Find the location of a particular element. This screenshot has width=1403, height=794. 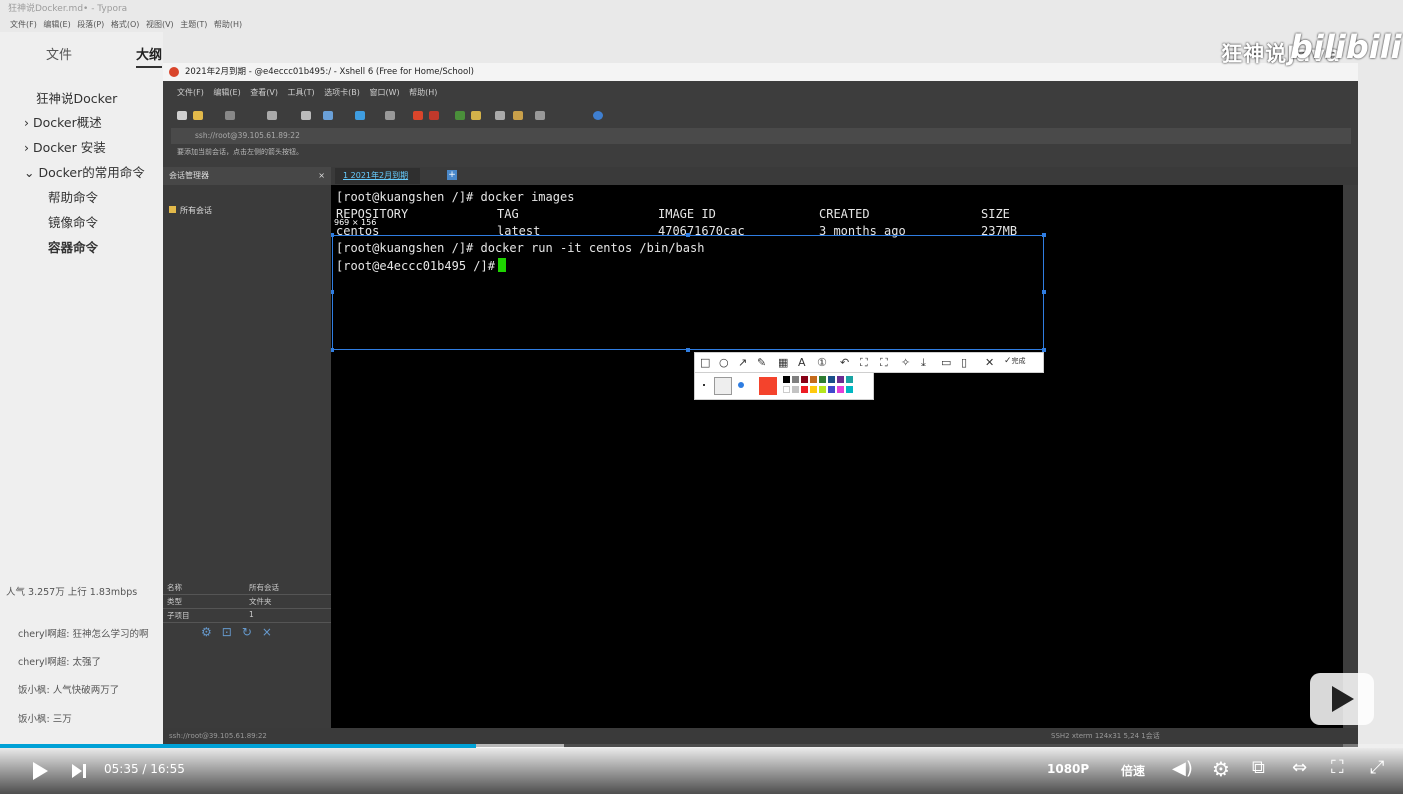

done-button: ✓完成 is located at coordinates (1015, 361).